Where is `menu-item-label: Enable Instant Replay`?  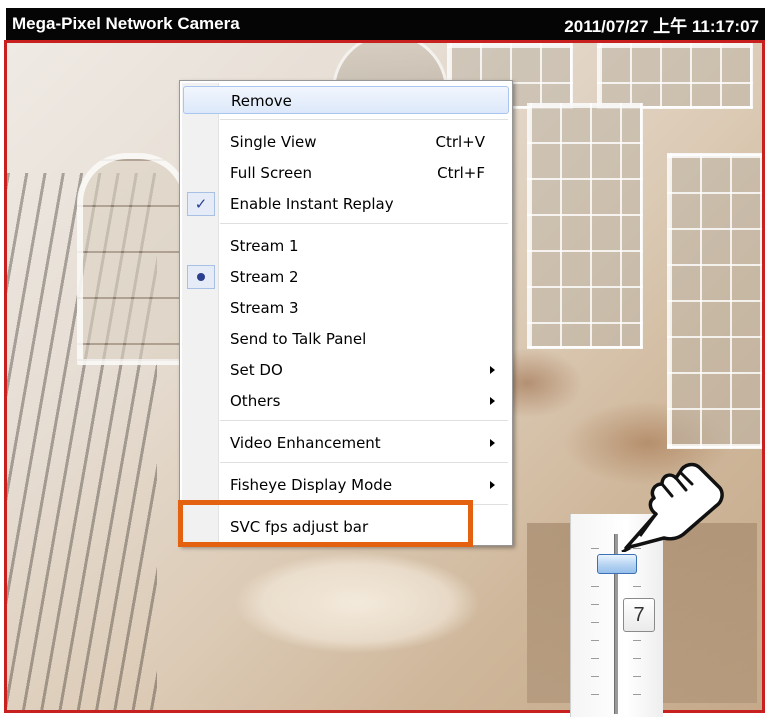 menu-item-label: Enable Instant Replay is located at coordinates (312, 204).